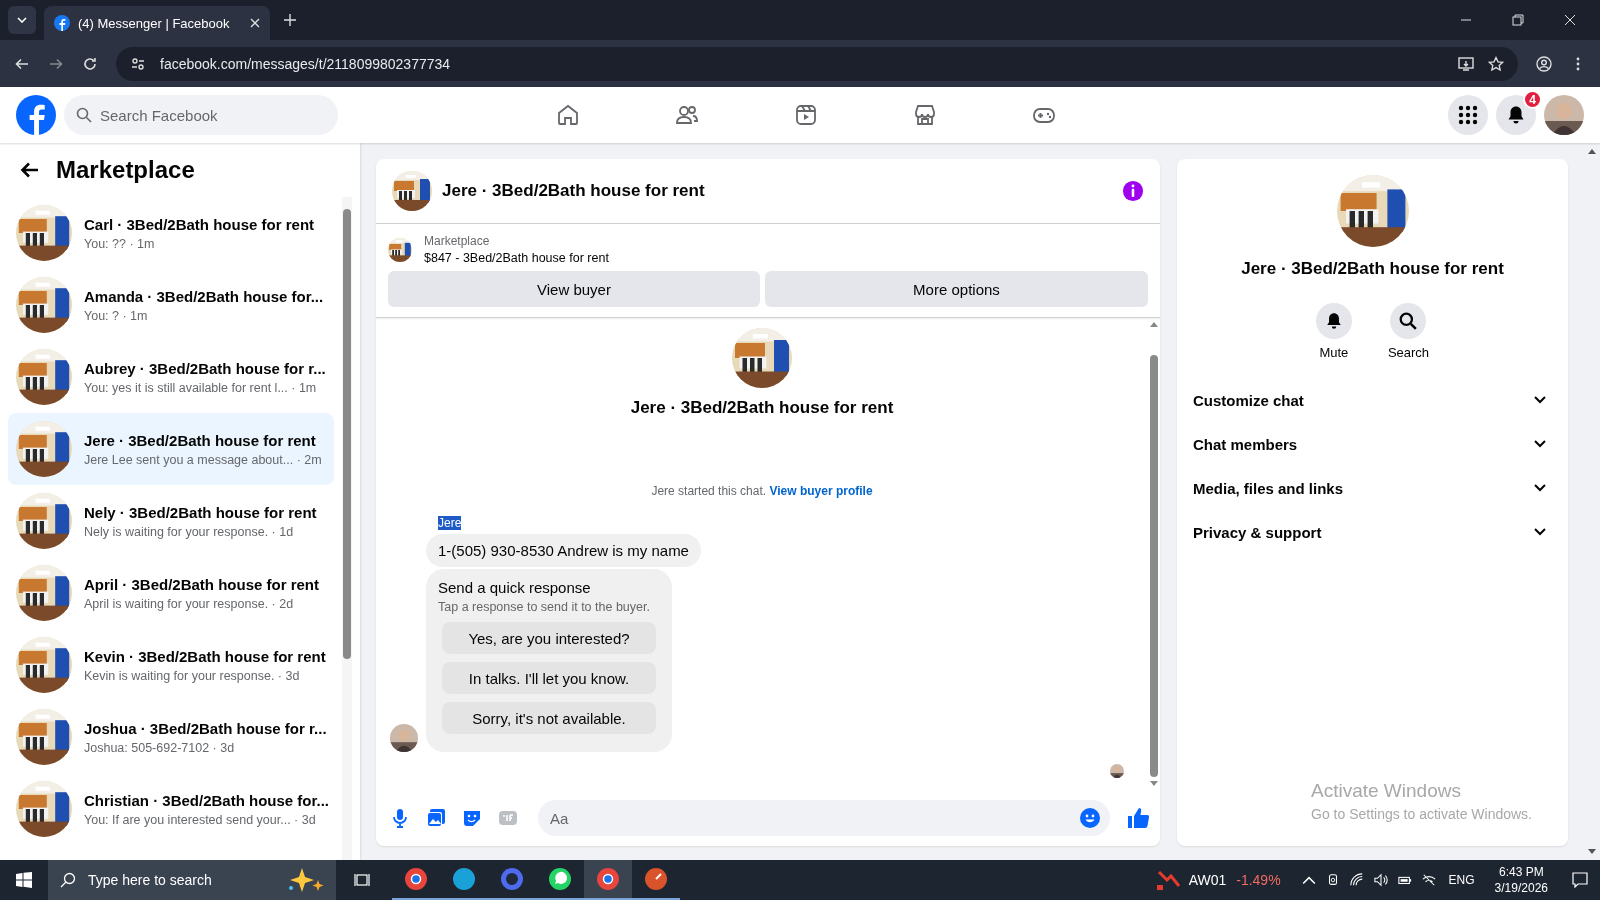 The image size is (1600, 900). Describe the element at coordinates (563, 550) in the screenshot. I see `message-bubble: 1-(505) 930-8530 Andrew is my name` at that location.